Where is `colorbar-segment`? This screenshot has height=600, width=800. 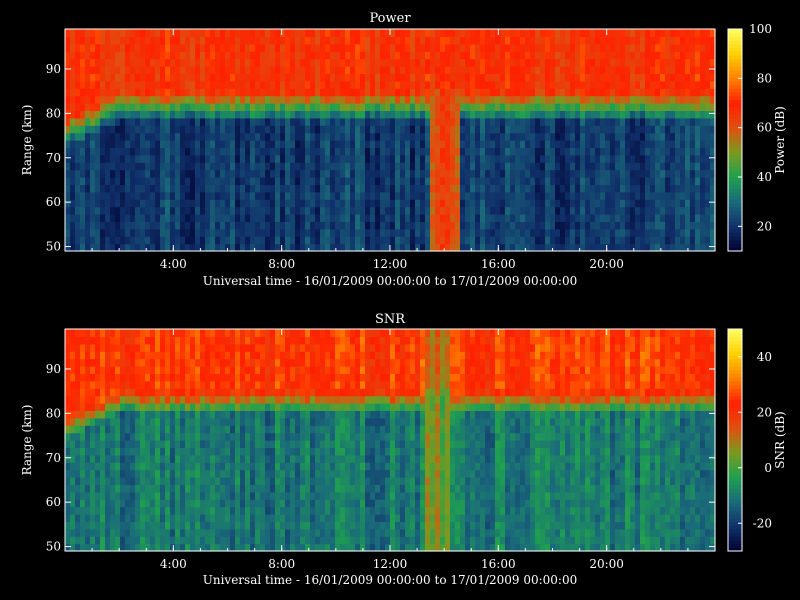
colorbar-segment is located at coordinates (735, 97).